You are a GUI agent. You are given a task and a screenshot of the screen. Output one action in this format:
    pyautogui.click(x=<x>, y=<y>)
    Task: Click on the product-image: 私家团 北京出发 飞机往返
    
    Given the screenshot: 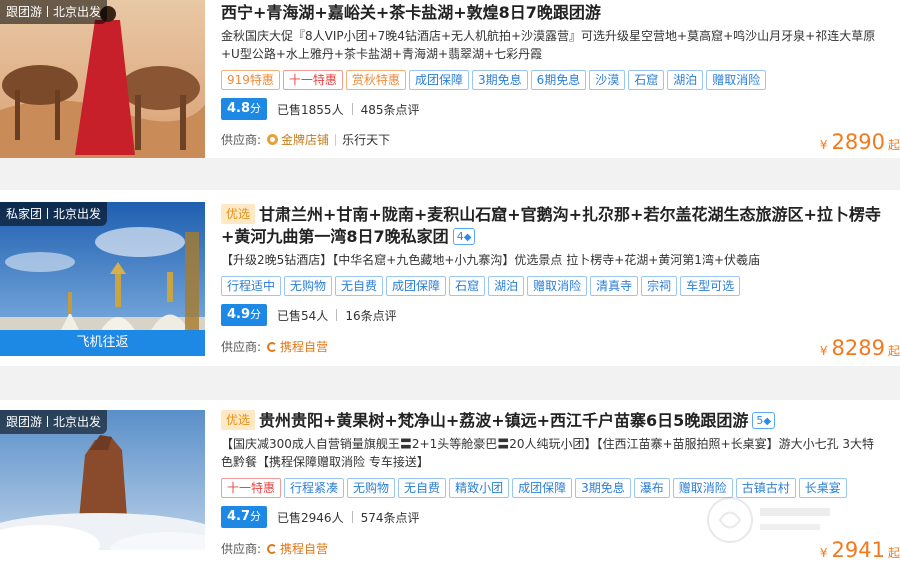 What is the action you would take?
    pyautogui.click(x=102, y=279)
    